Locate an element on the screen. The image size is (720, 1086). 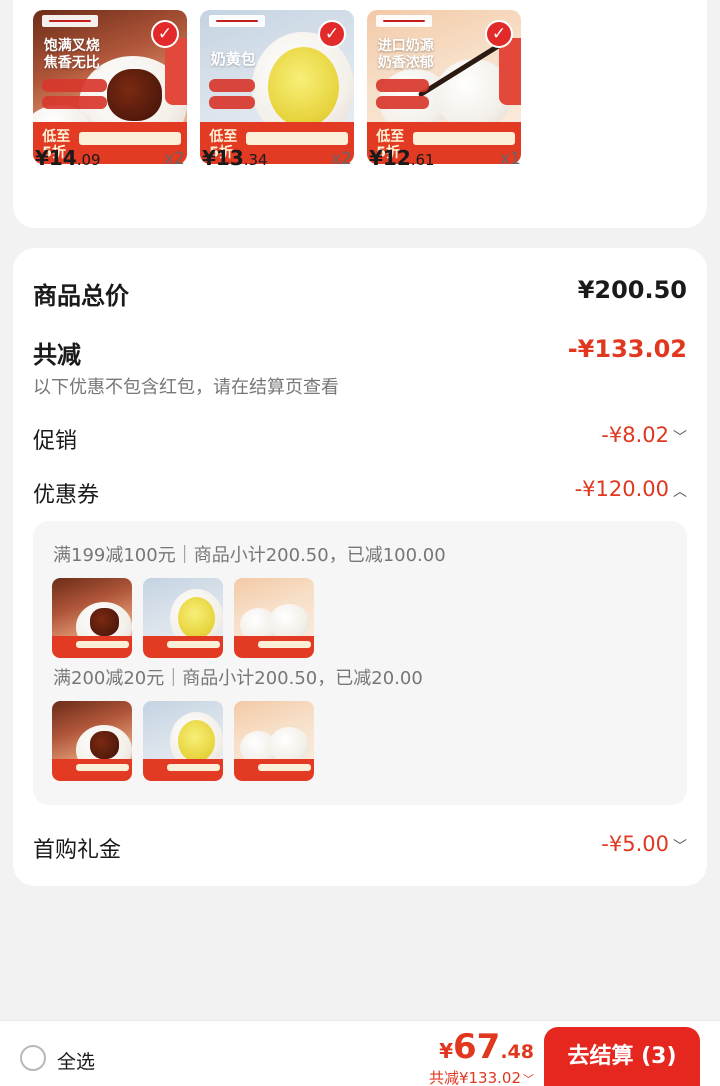
coupon-label: 优惠券 is located at coordinates (66, 495).